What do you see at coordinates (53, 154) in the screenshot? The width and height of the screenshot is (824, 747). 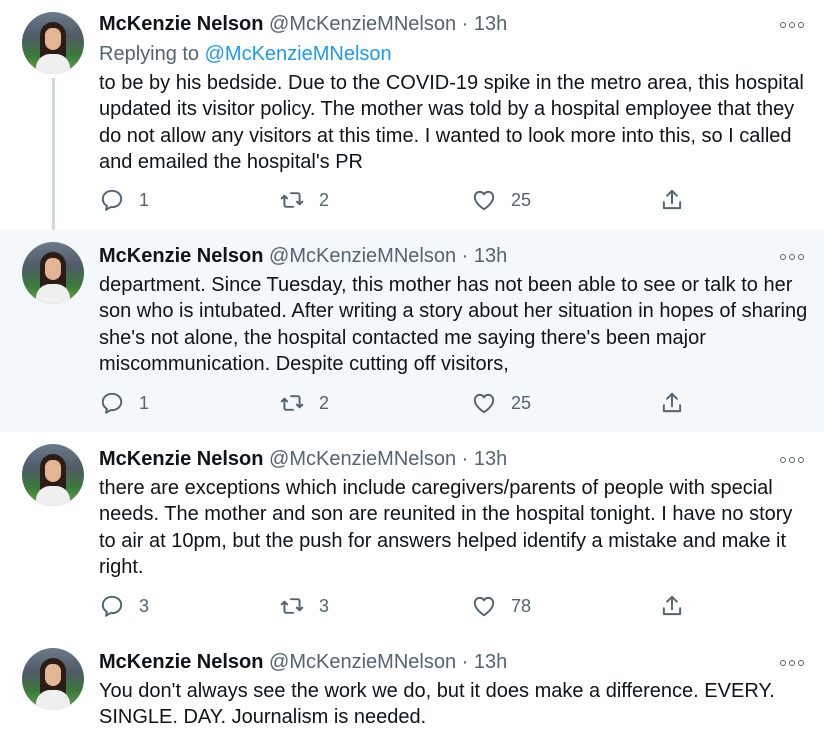 I see `thread-line` at bounding box center [53, 154].